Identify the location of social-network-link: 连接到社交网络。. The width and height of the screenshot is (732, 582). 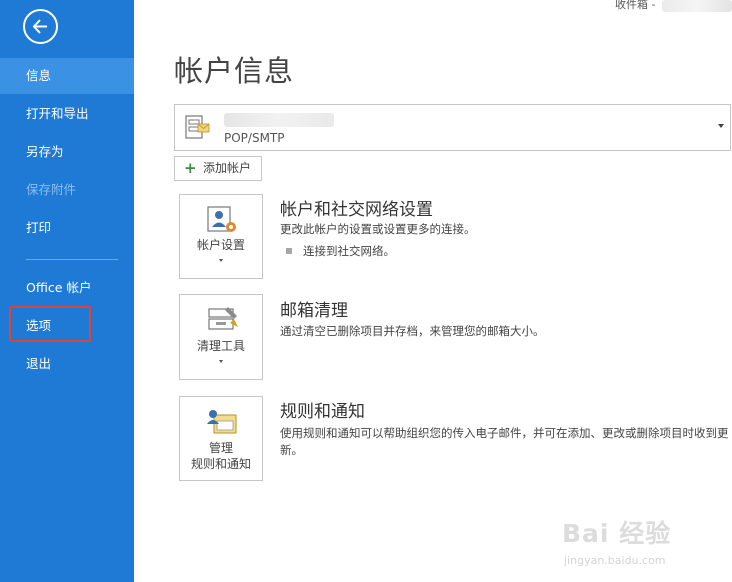
(340, 251).